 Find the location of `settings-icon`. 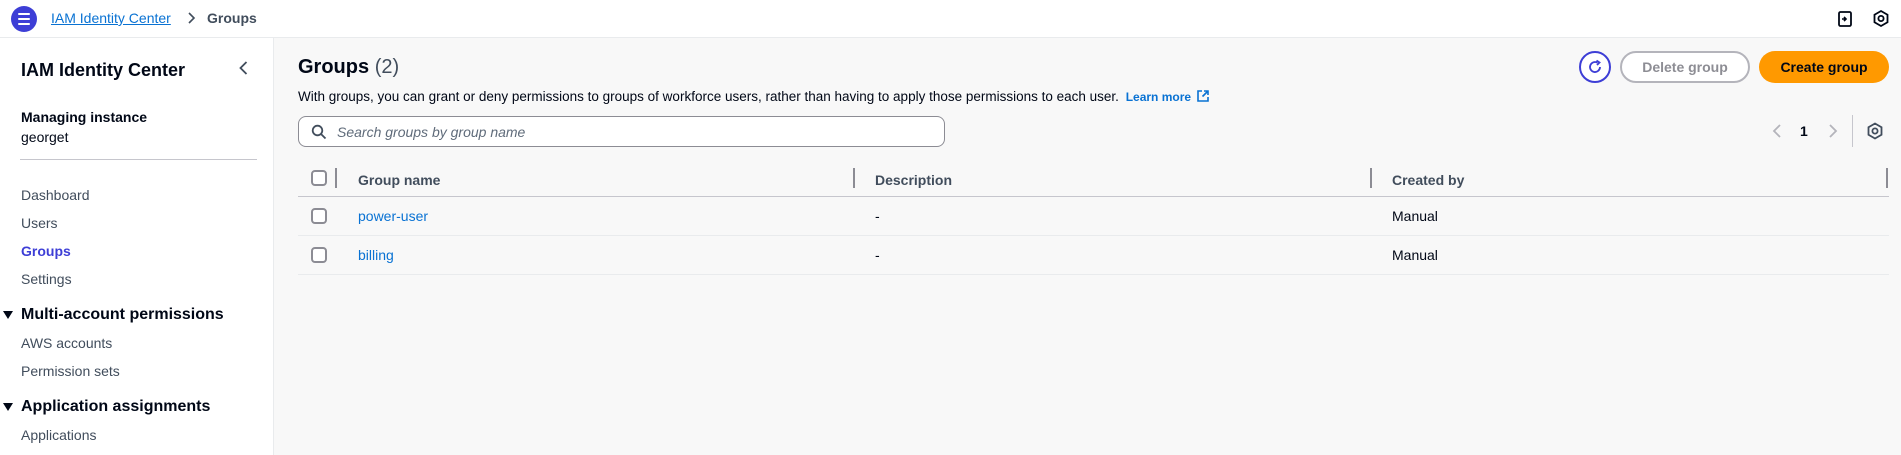

settings-icon is located at coordinates (1881, 19).